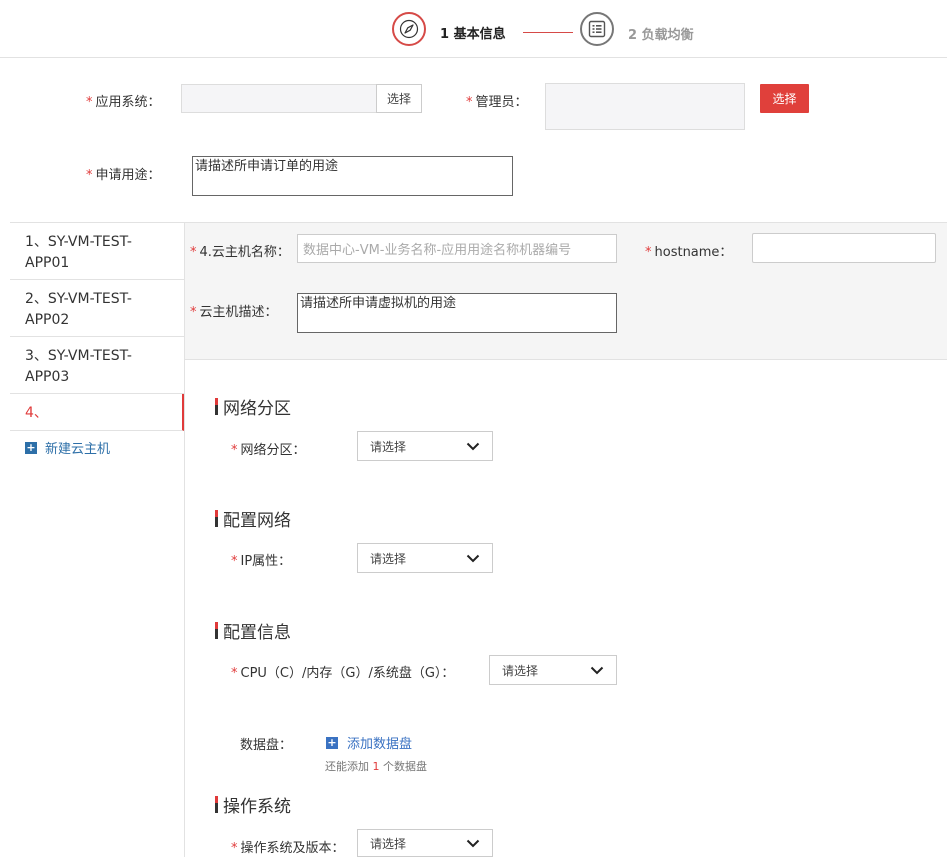  What do you see at coordinates (645, 106) in the screenshot?
I see `admin-input` at bounding box center [645, 106].